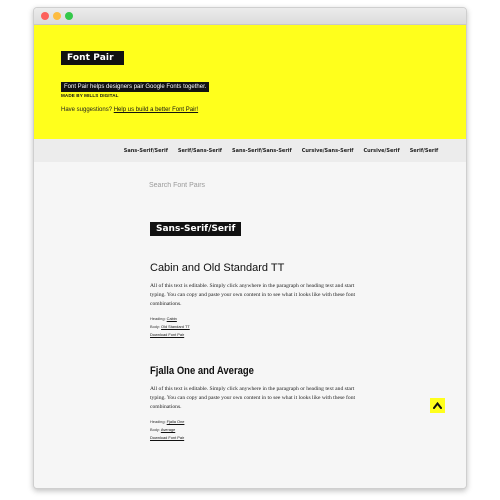  Describe the element at coordinates (242, 371) in the screenshot. I see `pair-heading: Fjalla One and Average` at that location.